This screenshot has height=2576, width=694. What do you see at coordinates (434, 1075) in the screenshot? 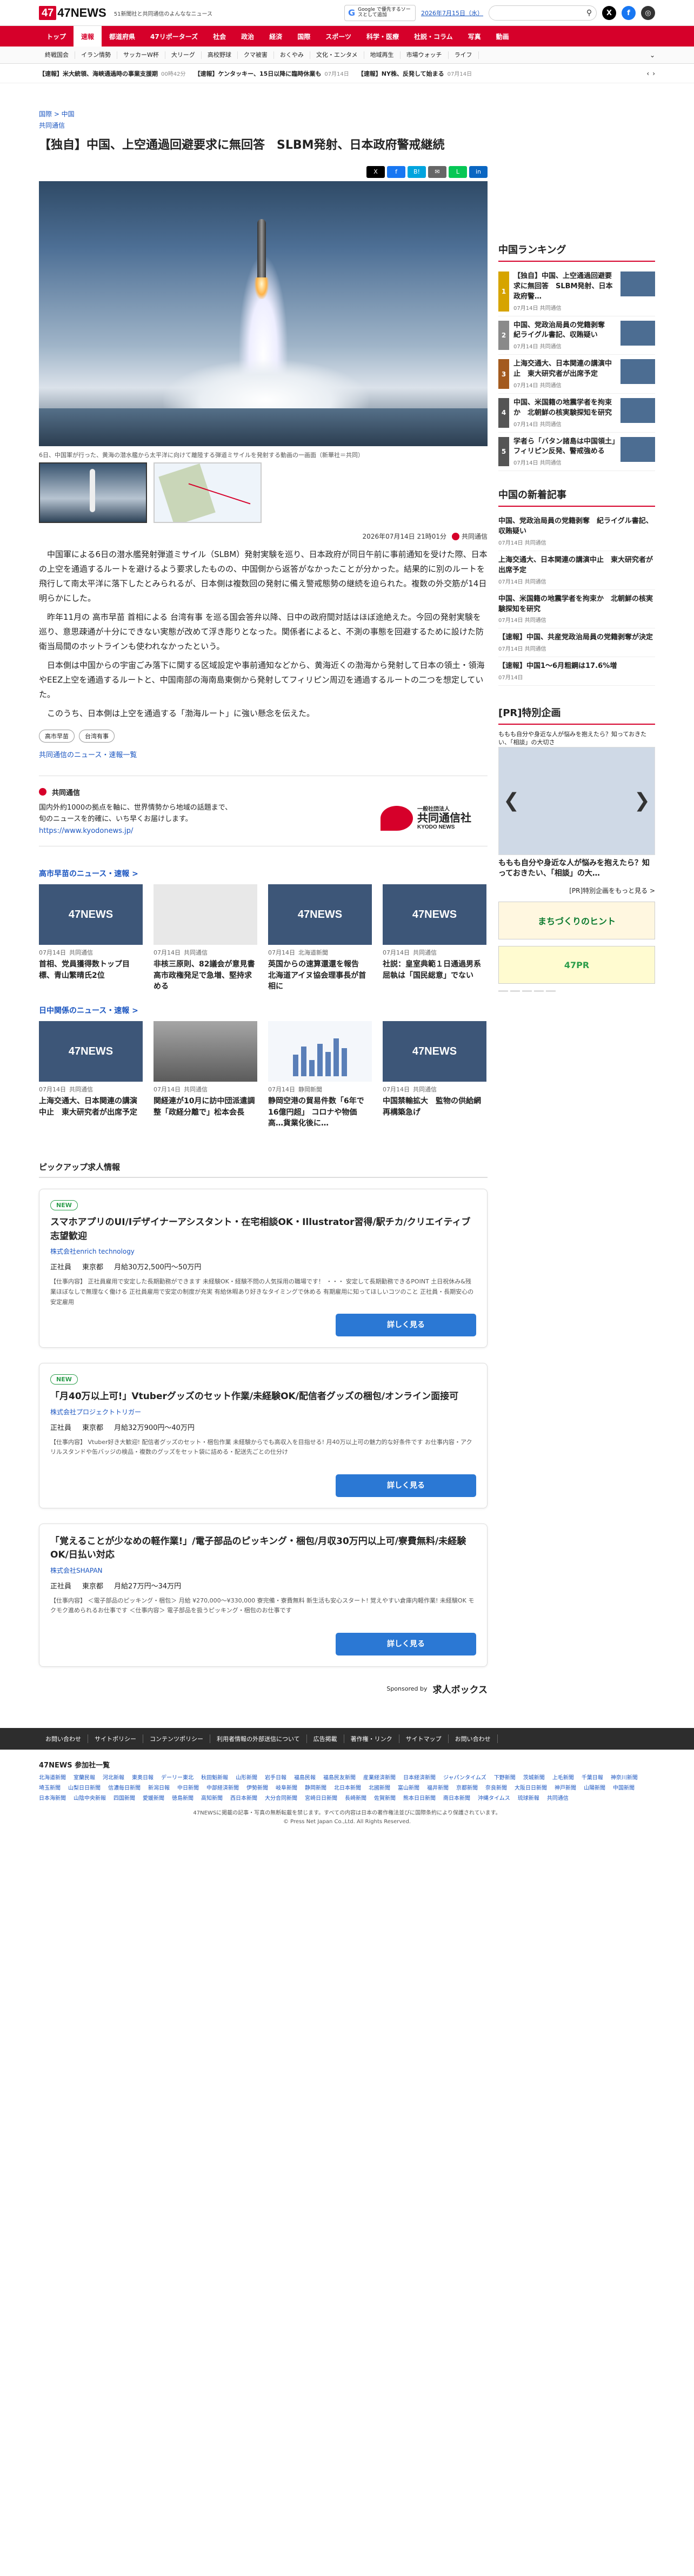
I see `news-card: 47NEWS 07月14日 共同通信 中国禁輸拡大 監物の供給網再構築急げ` at bounding box center [434, 1075].